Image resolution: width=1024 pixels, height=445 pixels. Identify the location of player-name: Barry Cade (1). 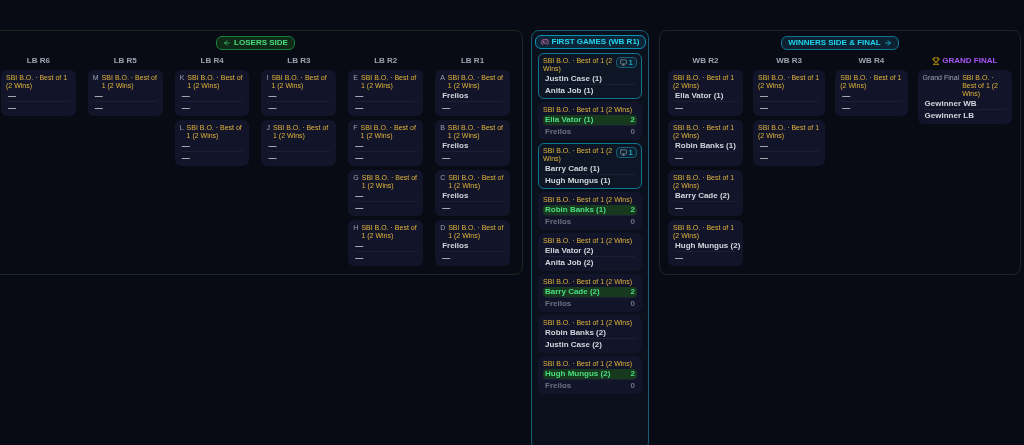
(572, 169).